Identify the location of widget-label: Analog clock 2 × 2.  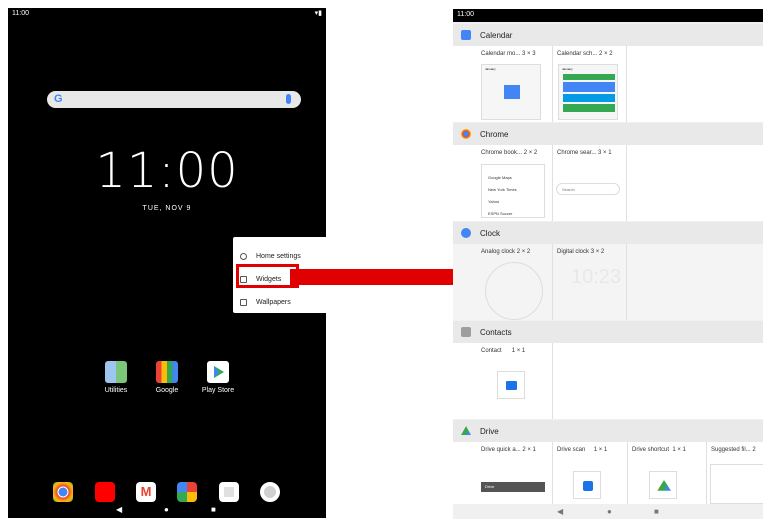
(506, 252).